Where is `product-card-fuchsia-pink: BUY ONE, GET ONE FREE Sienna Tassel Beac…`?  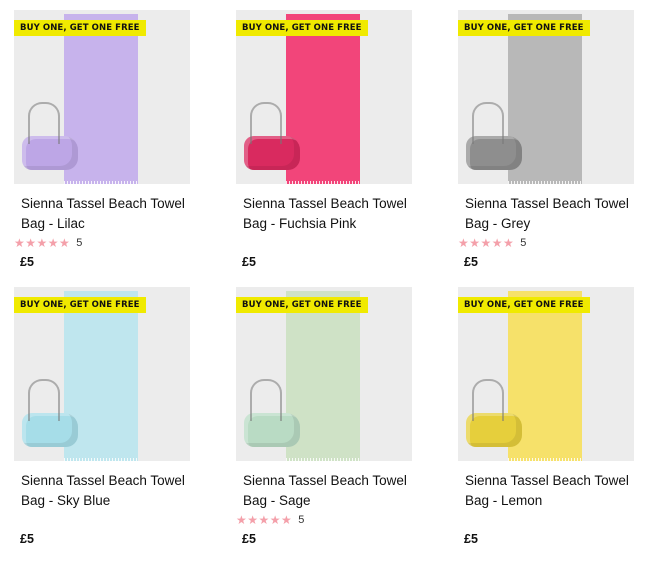 product-card-fuchsia-pink: BUY ONE, GET ONE FREE Sienna Tassel Beac… is located at coordinates (324, 139).